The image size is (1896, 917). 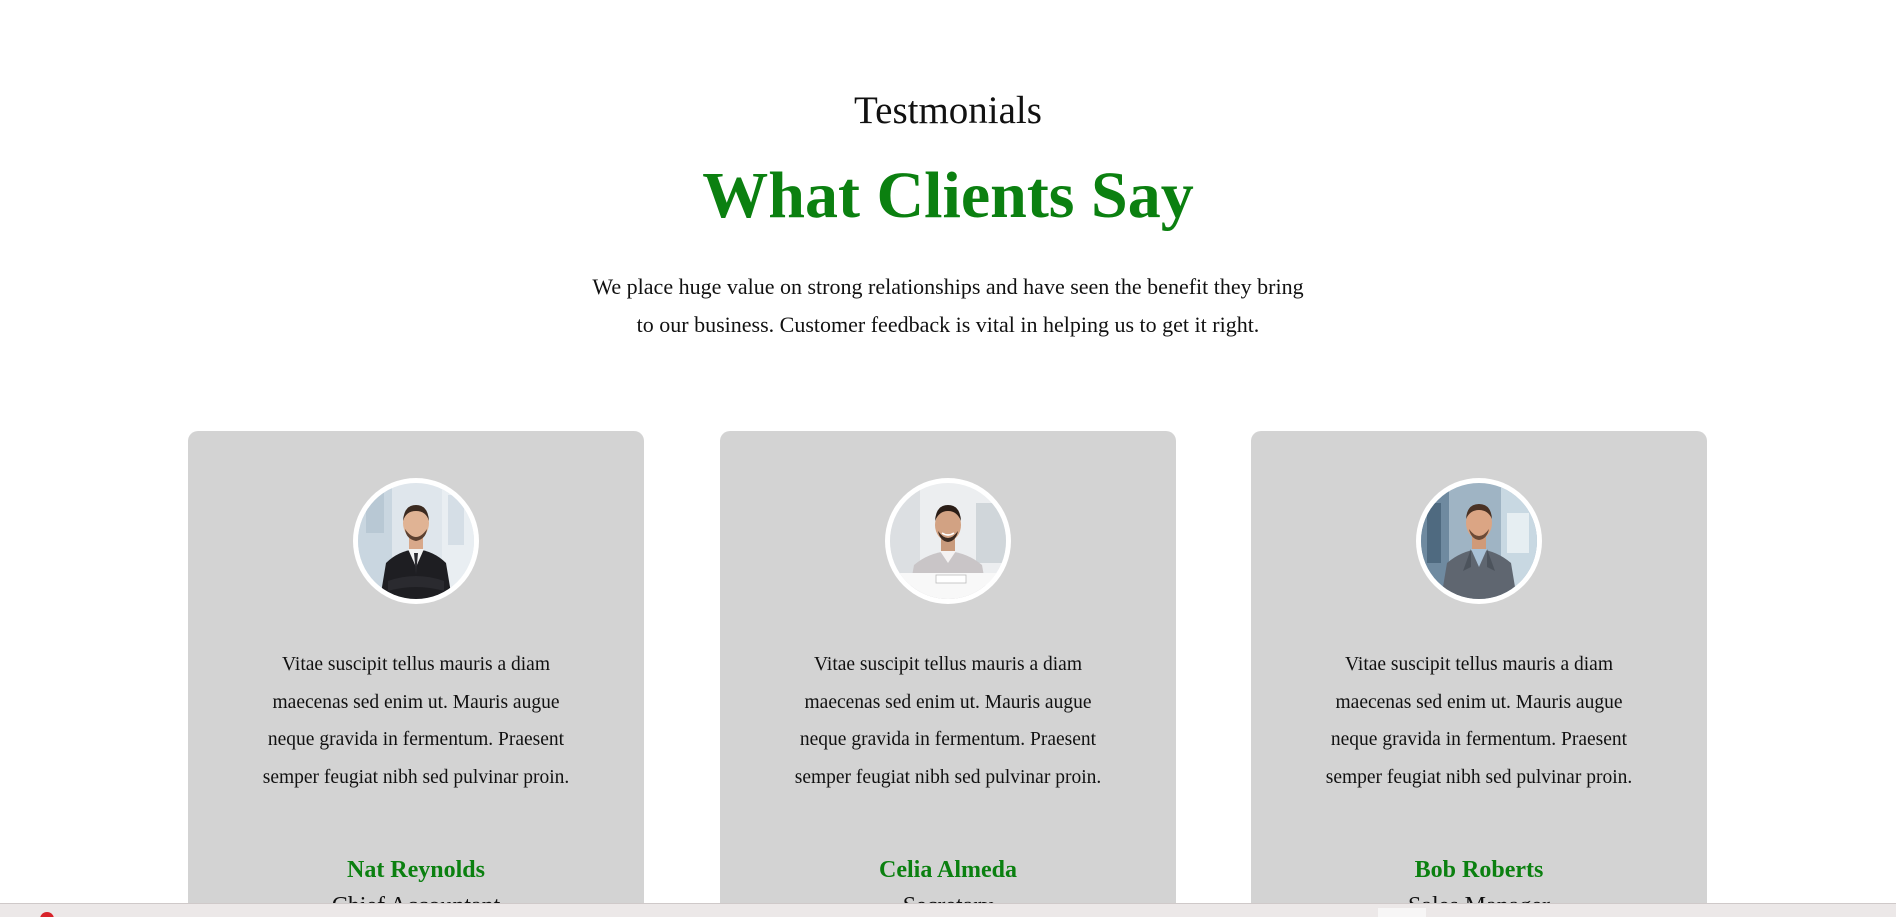 What do you see at coordinates (415, 870) in the screenshot?
I see `client-name: Nat Reynolds` at bounding box center [415, 870].